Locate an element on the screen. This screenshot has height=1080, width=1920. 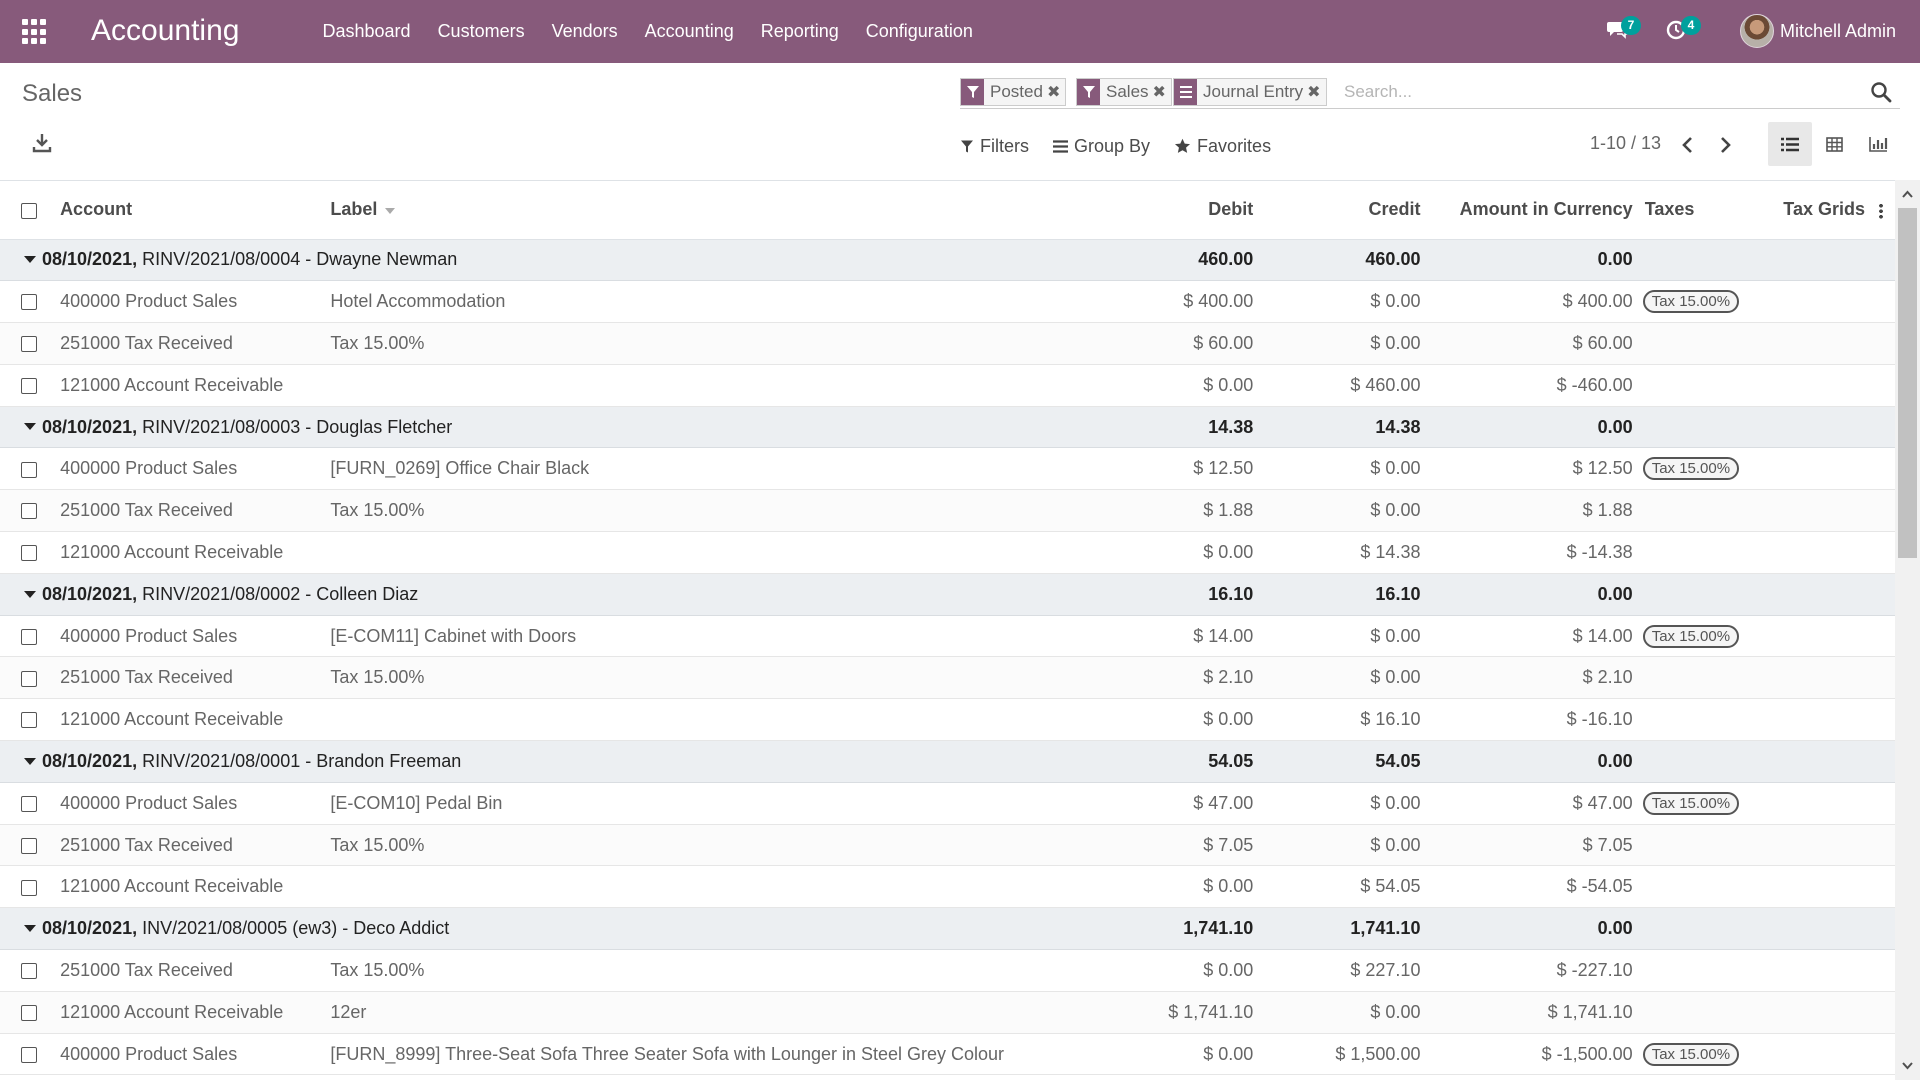
chevron-right-icon is located at coordinates (1725, 145).